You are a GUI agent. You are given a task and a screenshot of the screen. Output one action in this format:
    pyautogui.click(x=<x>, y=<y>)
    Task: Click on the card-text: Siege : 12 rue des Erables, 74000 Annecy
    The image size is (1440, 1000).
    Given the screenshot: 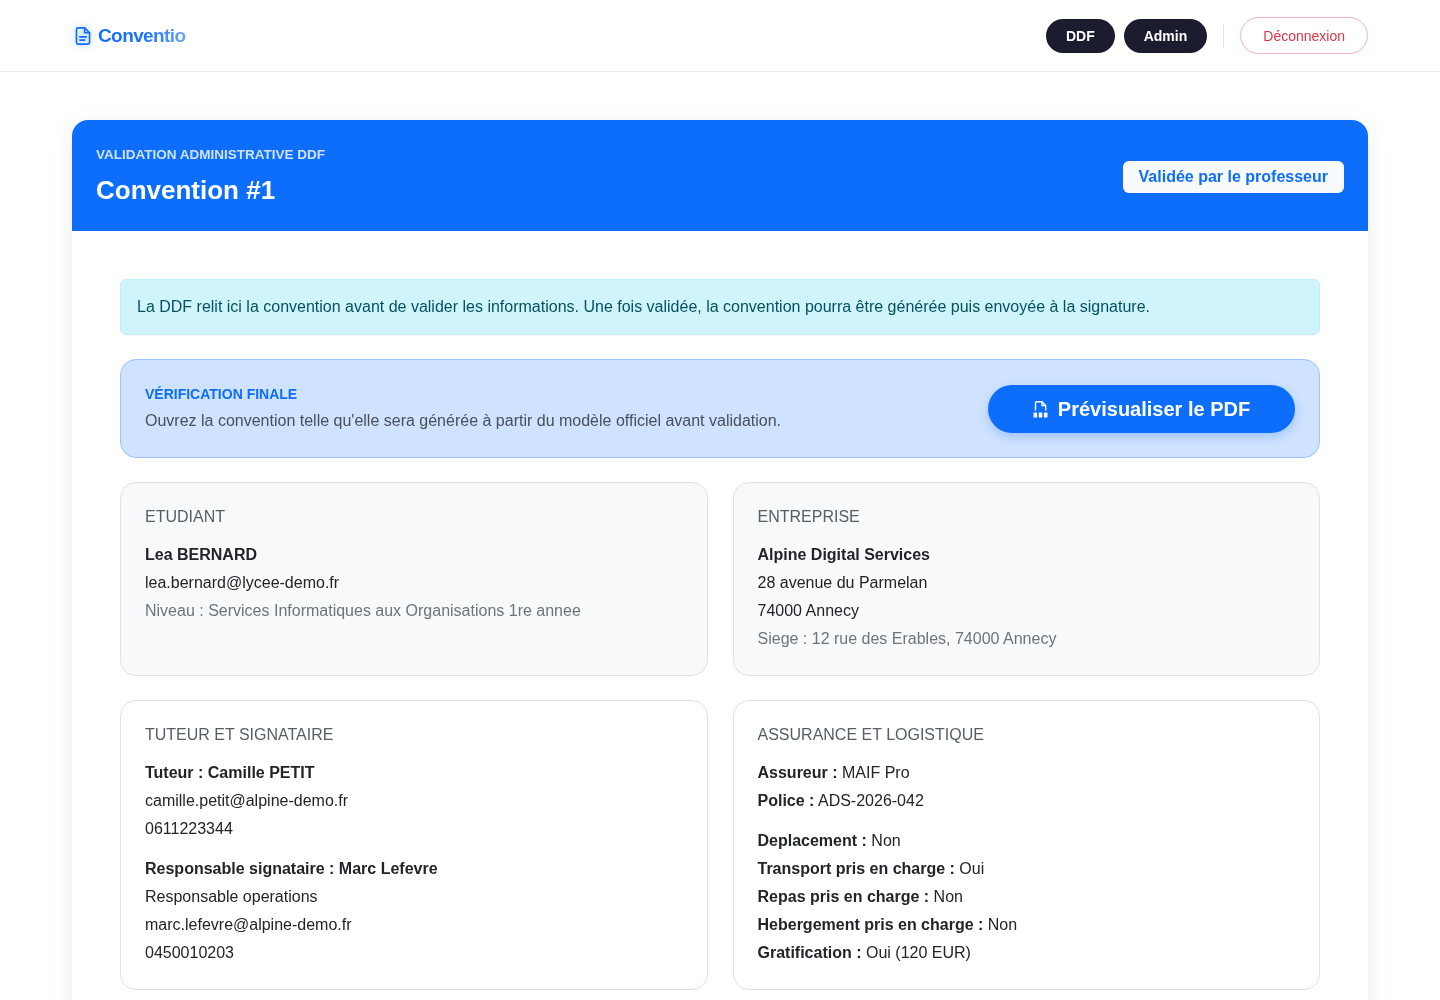 What is the action you would take?
    pyautogui.click(x=907, y=639)
    